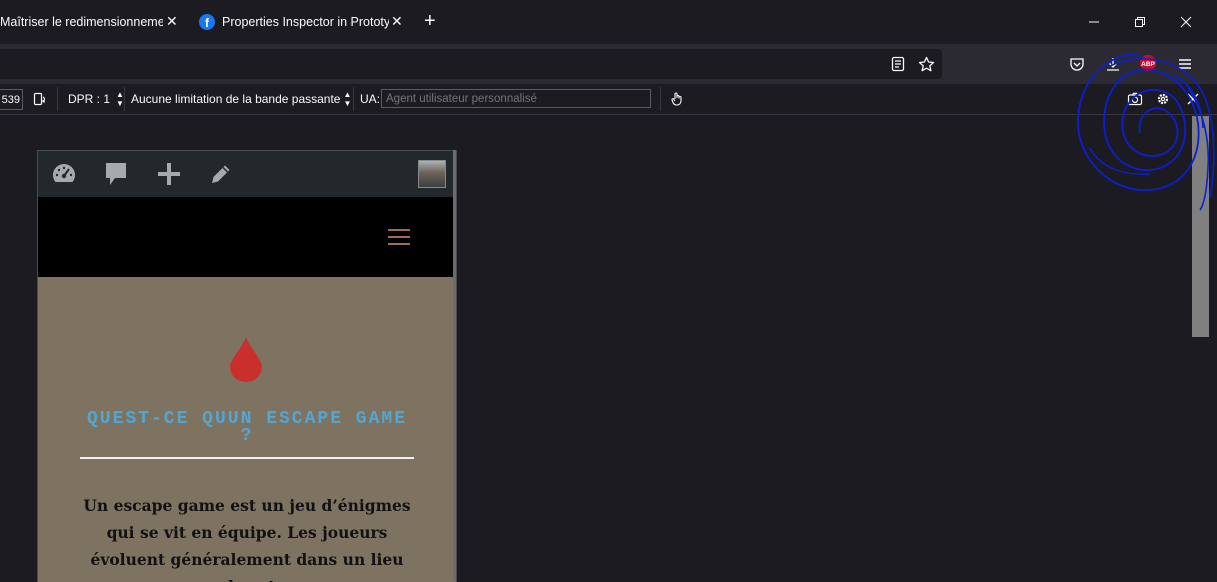 The image size is (1217, 582). I want to click on tab-title: Properties Inspector in Prototyp, so click(305, 22).